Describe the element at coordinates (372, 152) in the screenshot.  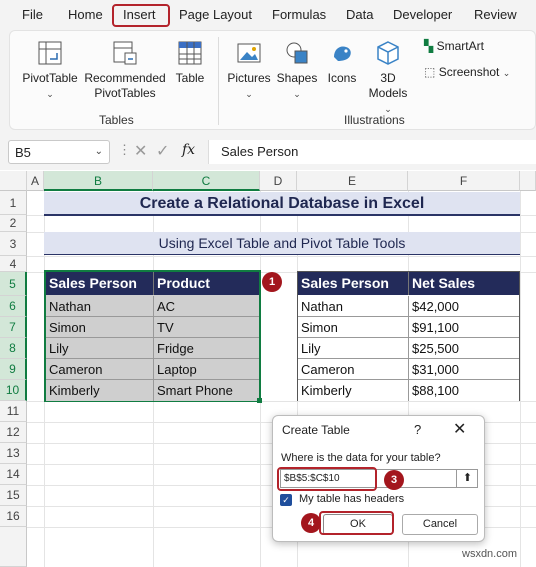
I see `formula-input: Sales Person` at that location.